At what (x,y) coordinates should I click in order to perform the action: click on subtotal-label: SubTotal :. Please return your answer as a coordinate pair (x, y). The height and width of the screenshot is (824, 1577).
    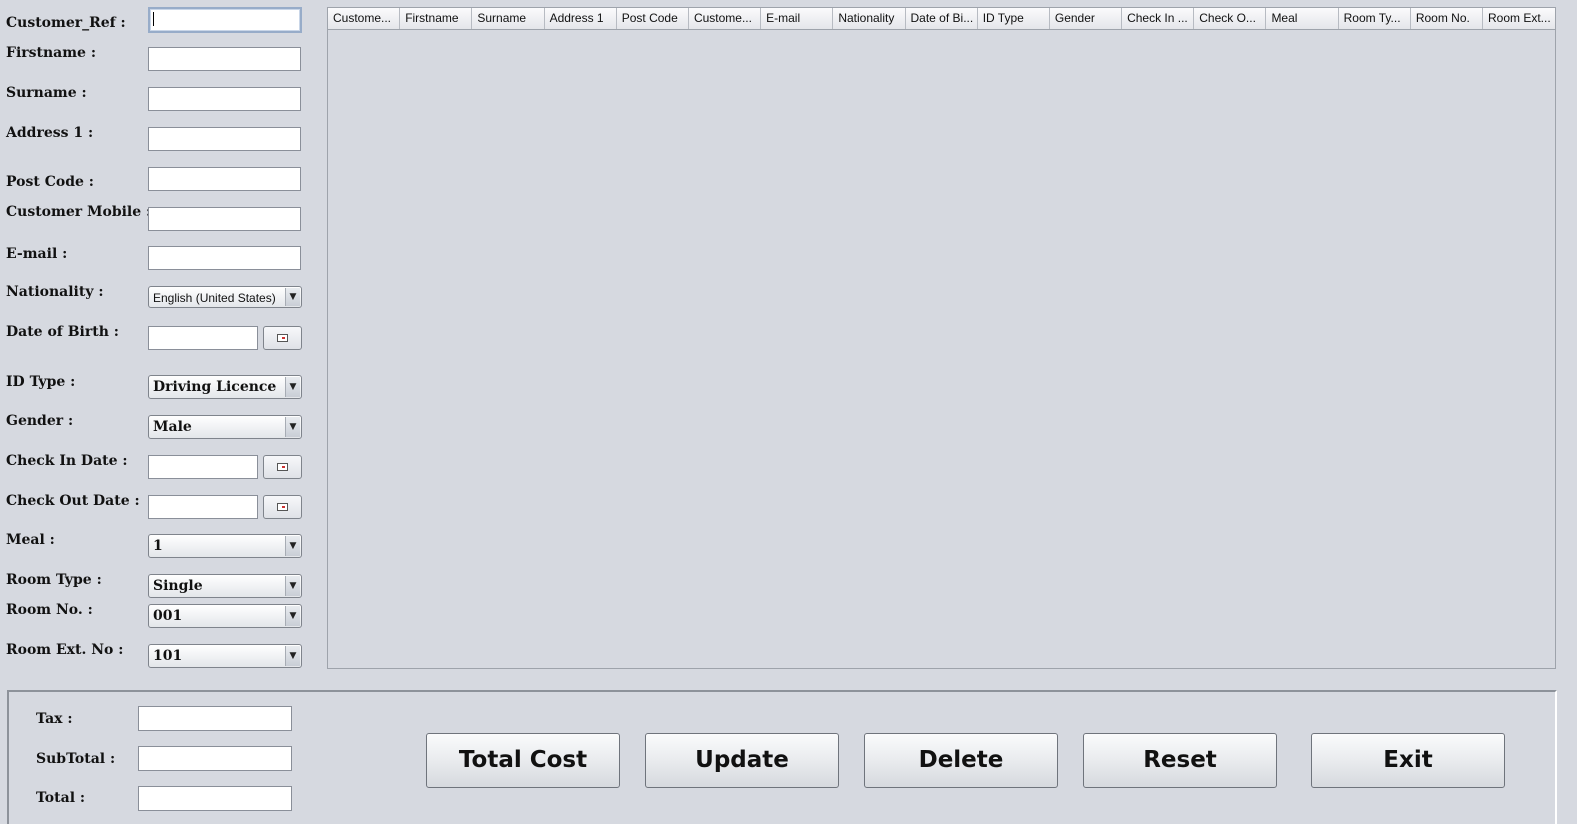
    Looking at the image, I should click on (76, 759).